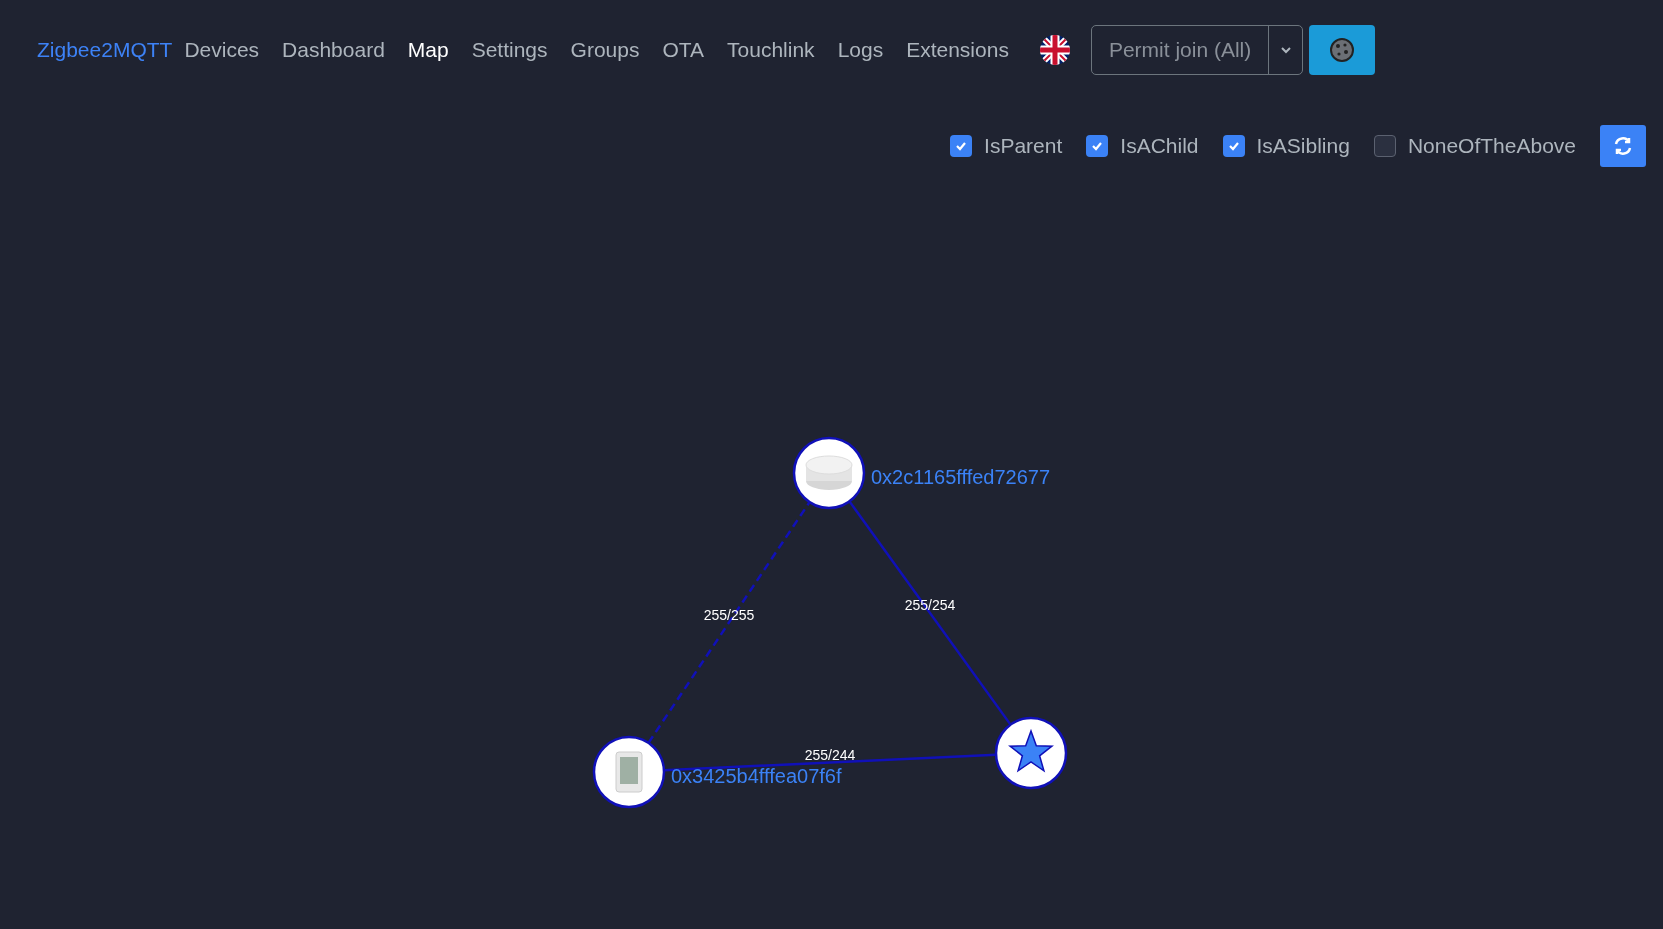 The height and width of the screenshot is (929, 1663). What do you see at coordinates (756, 776) in the screenshot?
I see `device-label: 0x3425b4fffea07f6f` at bounding box center [756, 776].